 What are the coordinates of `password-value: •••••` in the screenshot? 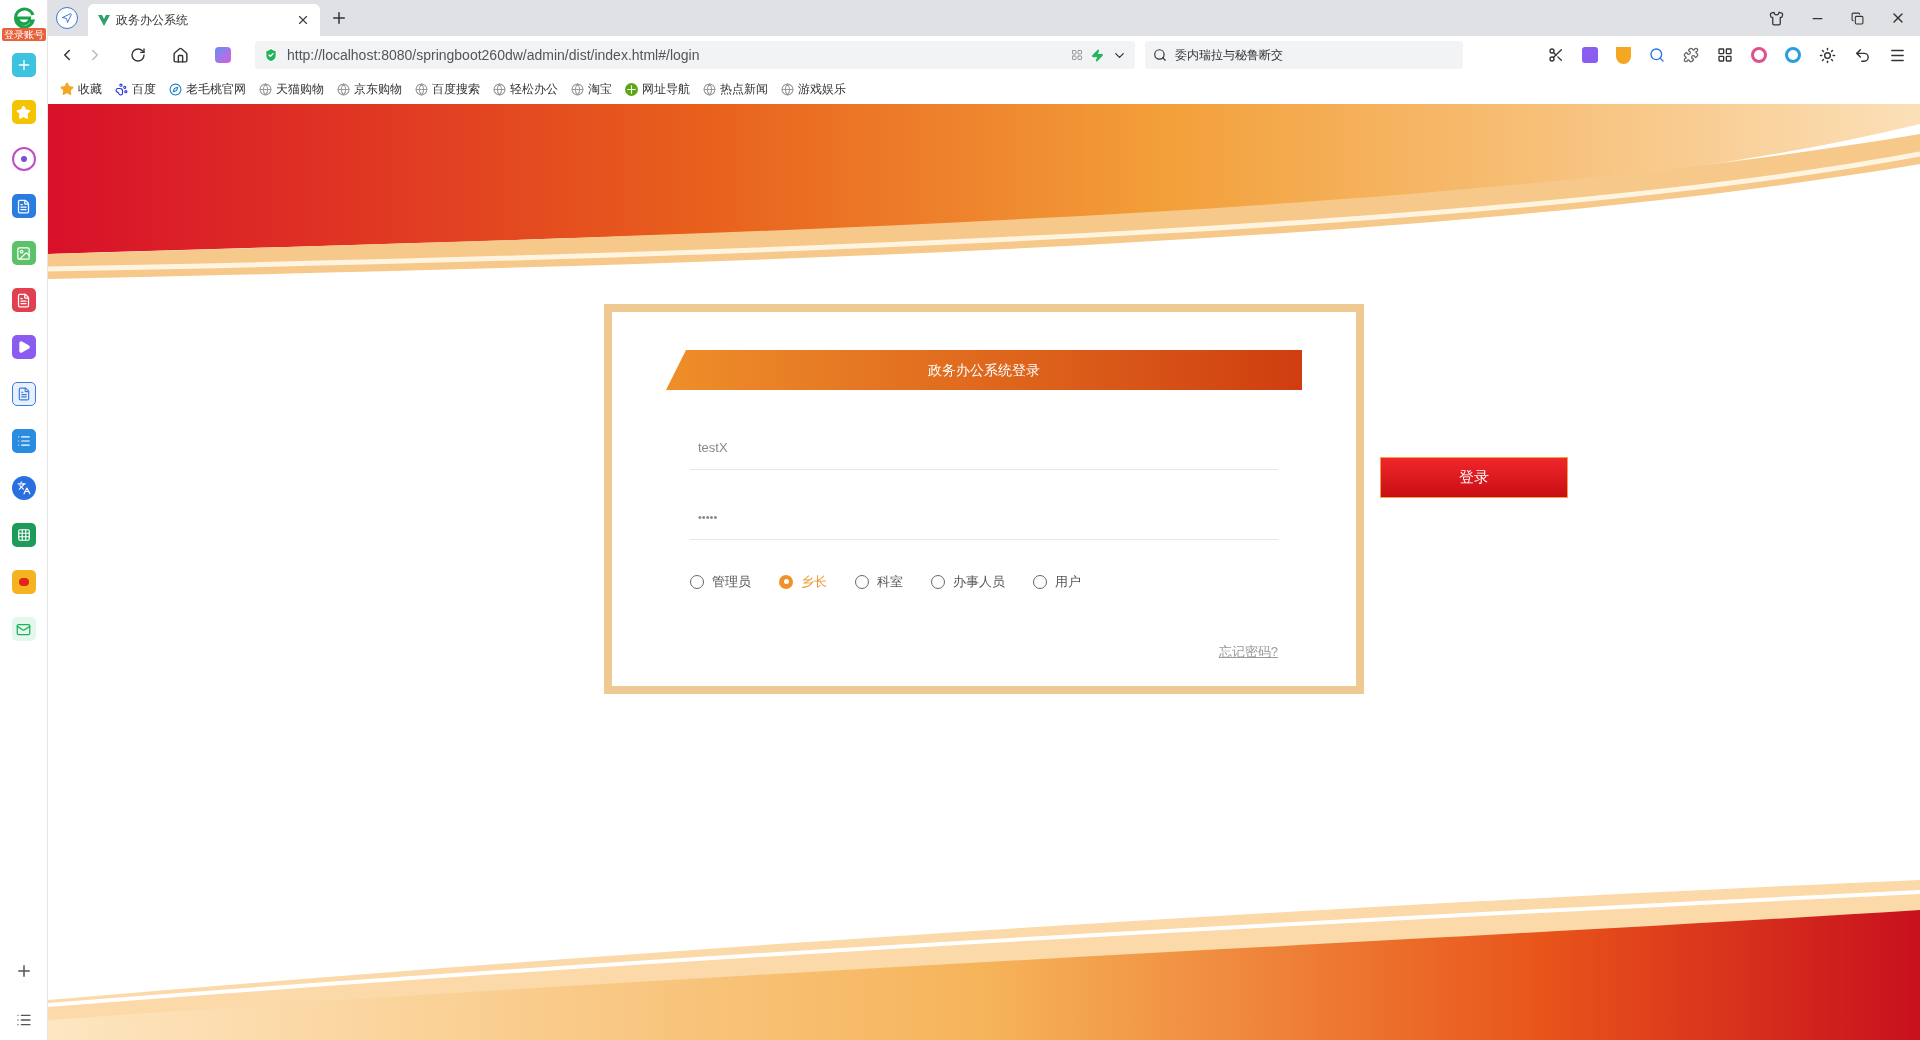 It's located at (708, 518).